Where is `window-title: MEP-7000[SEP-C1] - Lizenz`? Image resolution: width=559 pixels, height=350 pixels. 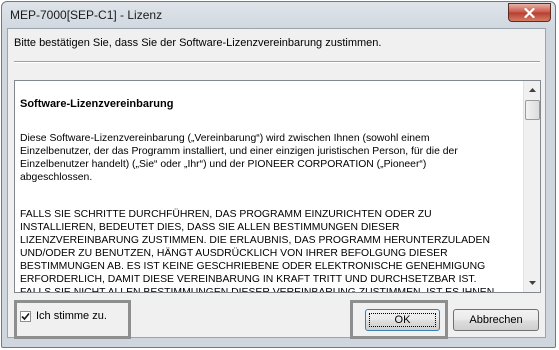
window-title: MEP-7000[SEP-C1] - Lizenz is located at coordinates (86, 15).